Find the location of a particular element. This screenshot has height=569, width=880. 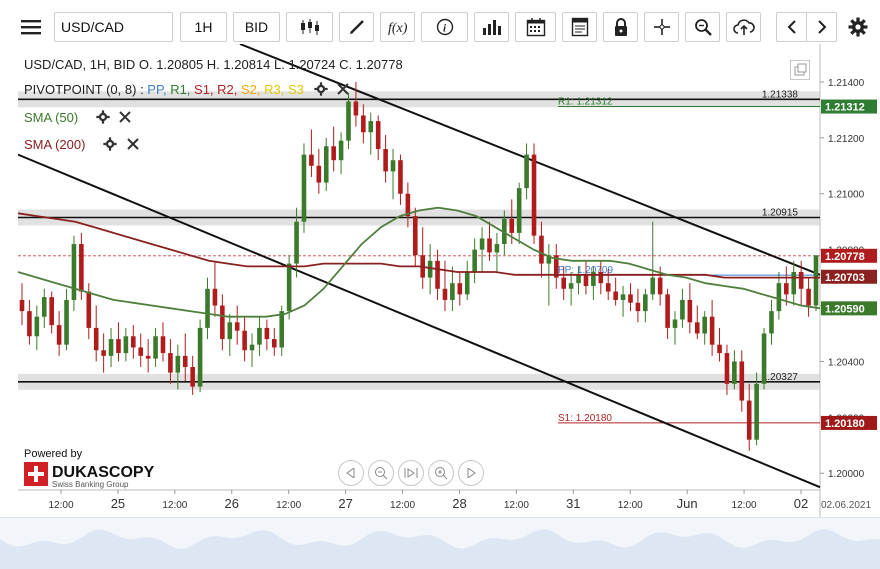

reset-view-icon is located at coordinates (411, 473).